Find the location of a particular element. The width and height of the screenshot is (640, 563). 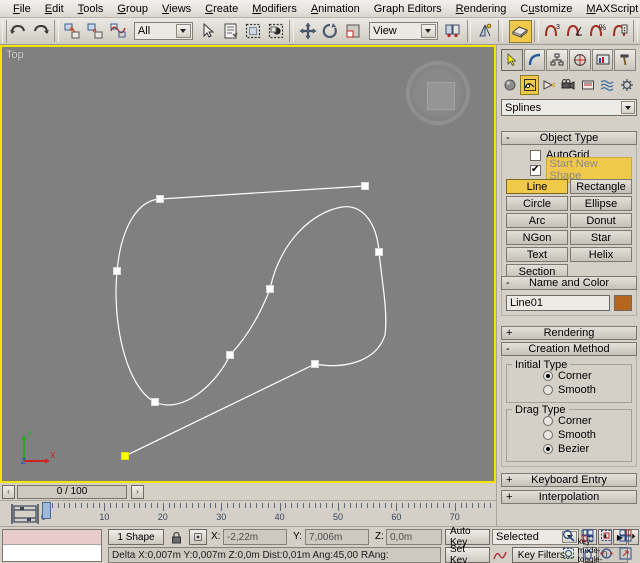

object-type-donut: Donut is located at coordinates (601, 220).